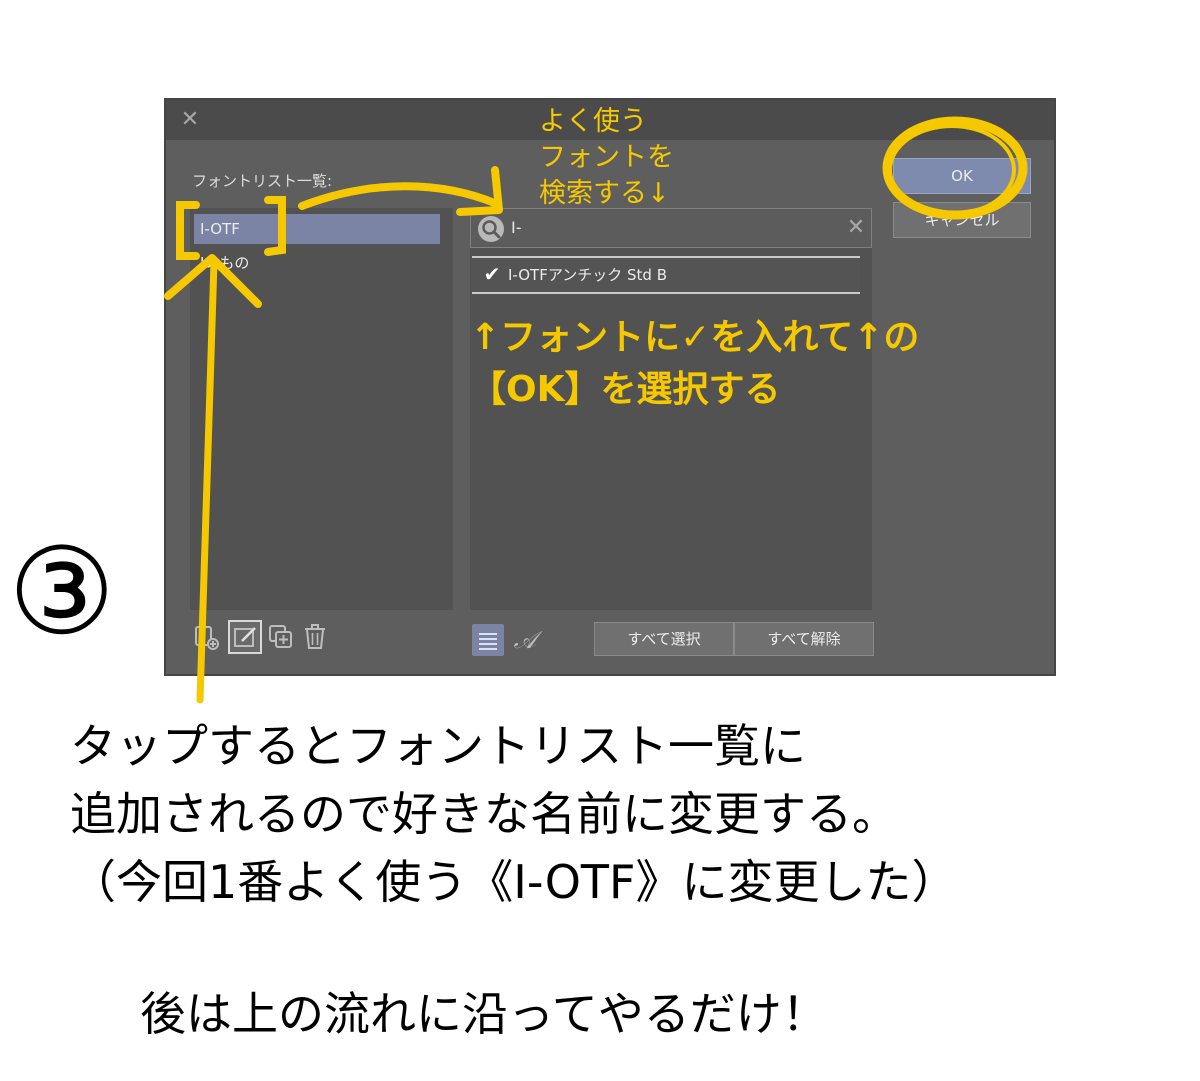  I want to click on cancel-button: キャンセル, so click(962, 220).